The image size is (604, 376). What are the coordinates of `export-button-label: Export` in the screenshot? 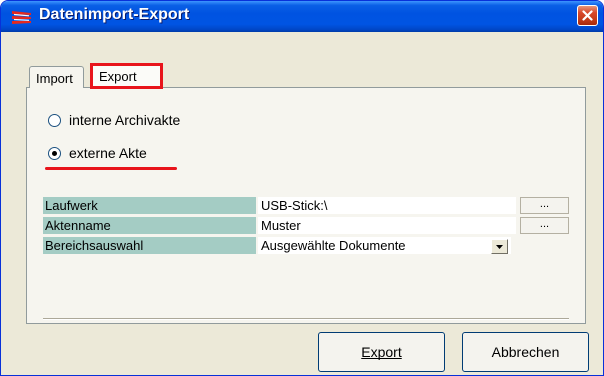 It's located at (381, 352).